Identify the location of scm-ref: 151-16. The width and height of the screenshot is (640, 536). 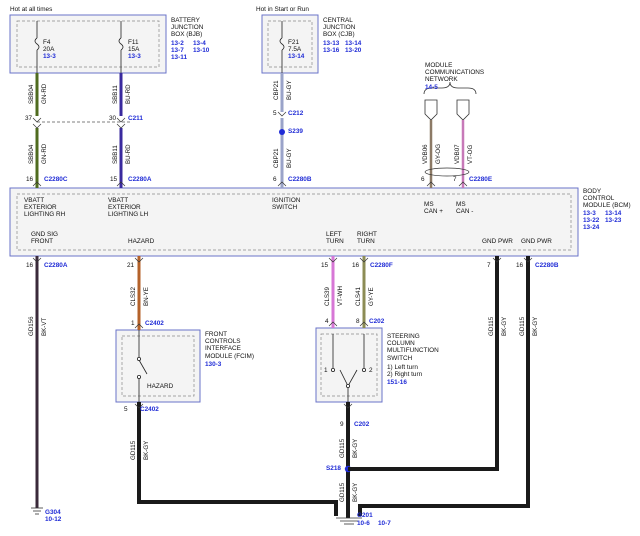
(397, 382).